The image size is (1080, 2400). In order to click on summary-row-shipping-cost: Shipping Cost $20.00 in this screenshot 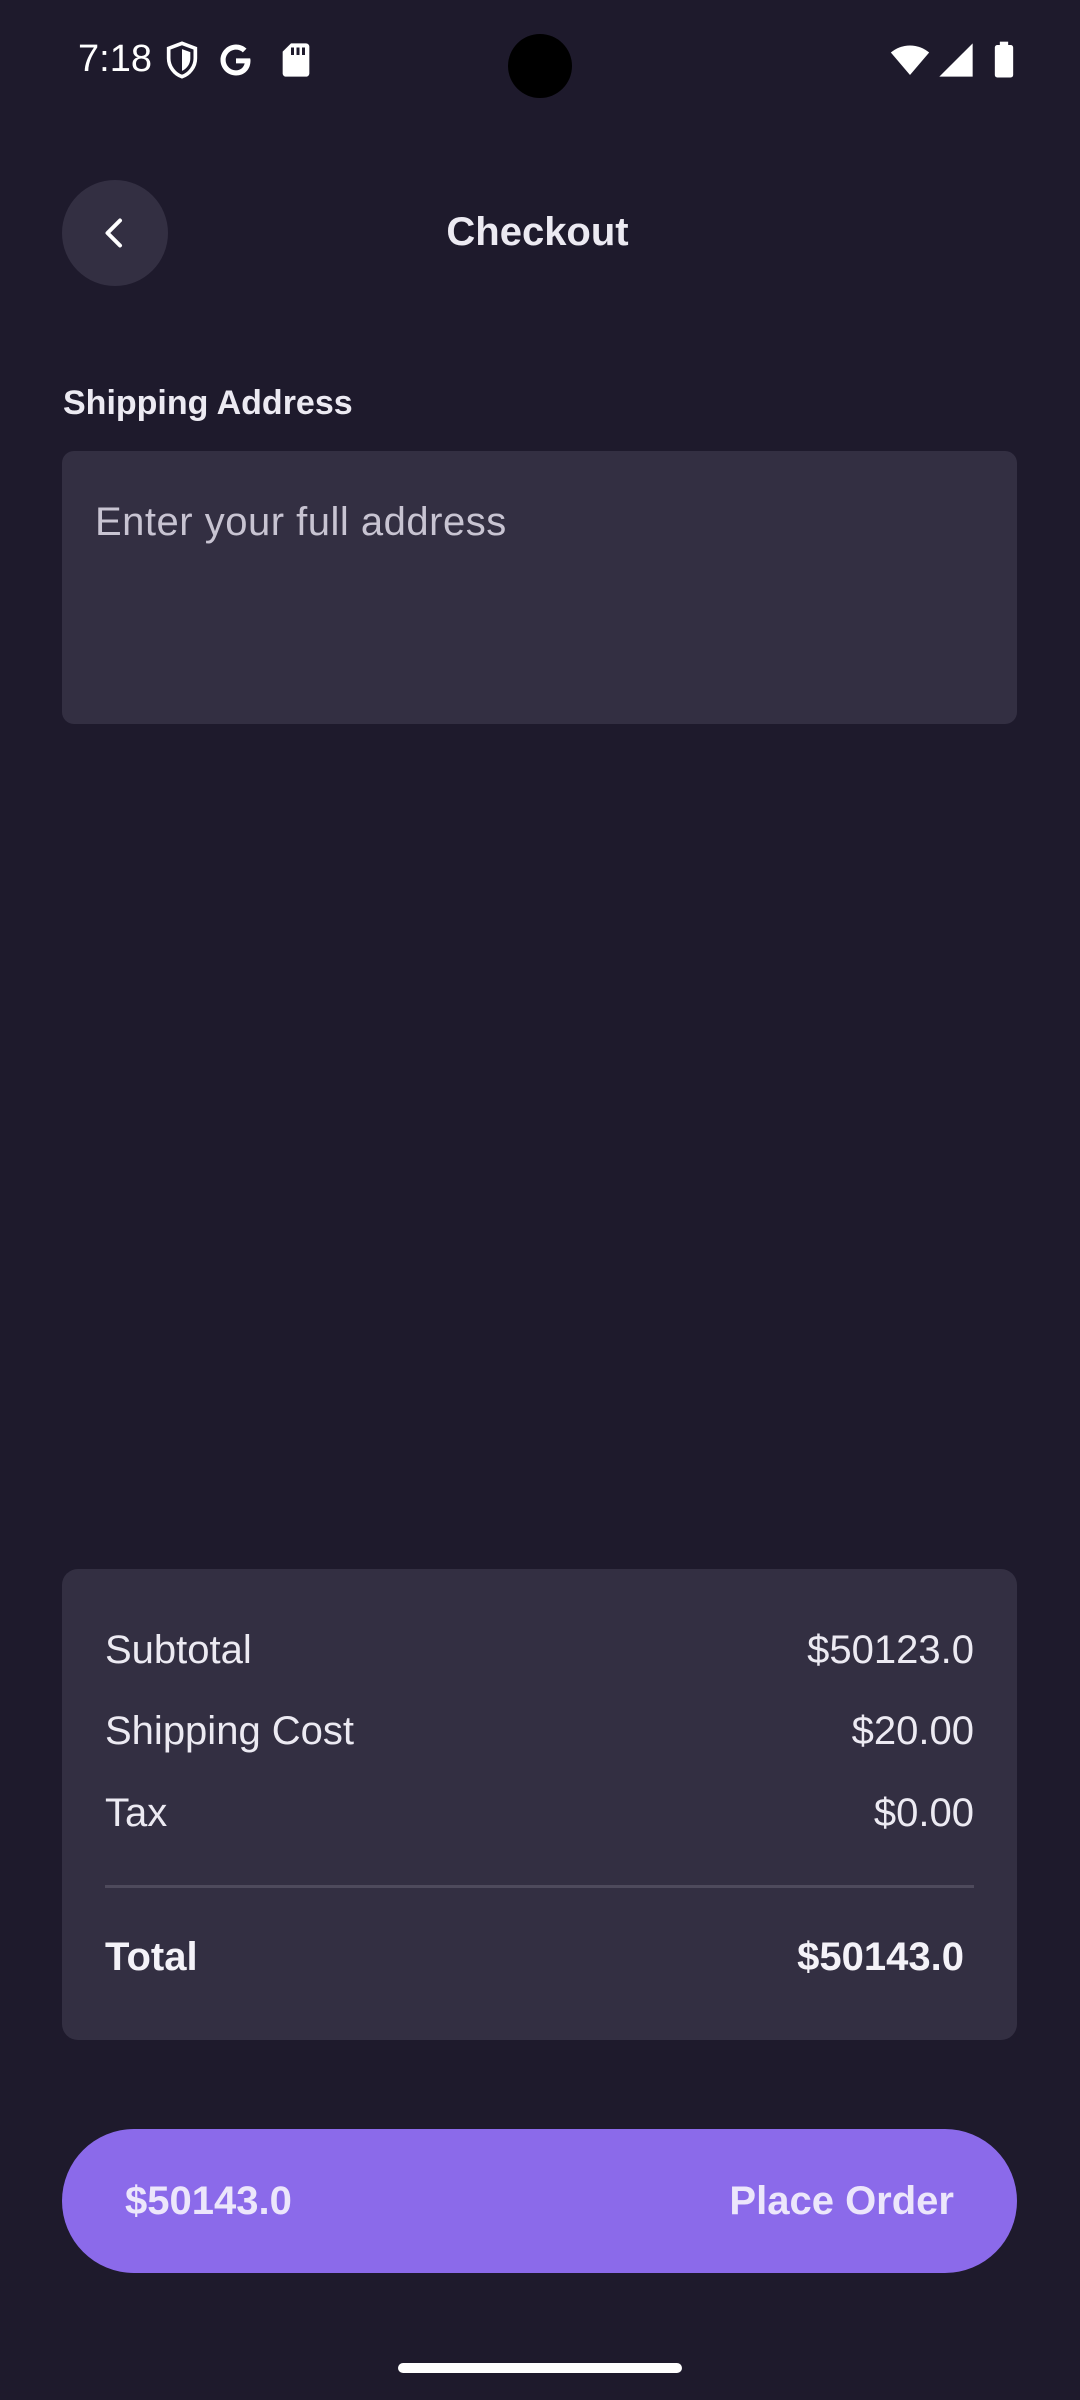, I will do `click(539, 1731)`.